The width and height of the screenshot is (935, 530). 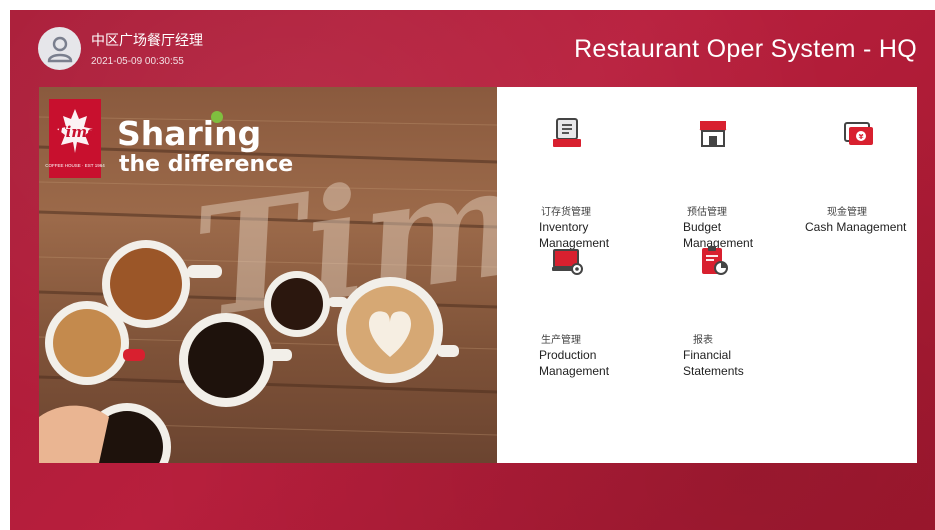 What do you see at coordinates (206, 164) in the screenshot?
I see `slogan-line2: the difference` at bounding box center [206, 164].